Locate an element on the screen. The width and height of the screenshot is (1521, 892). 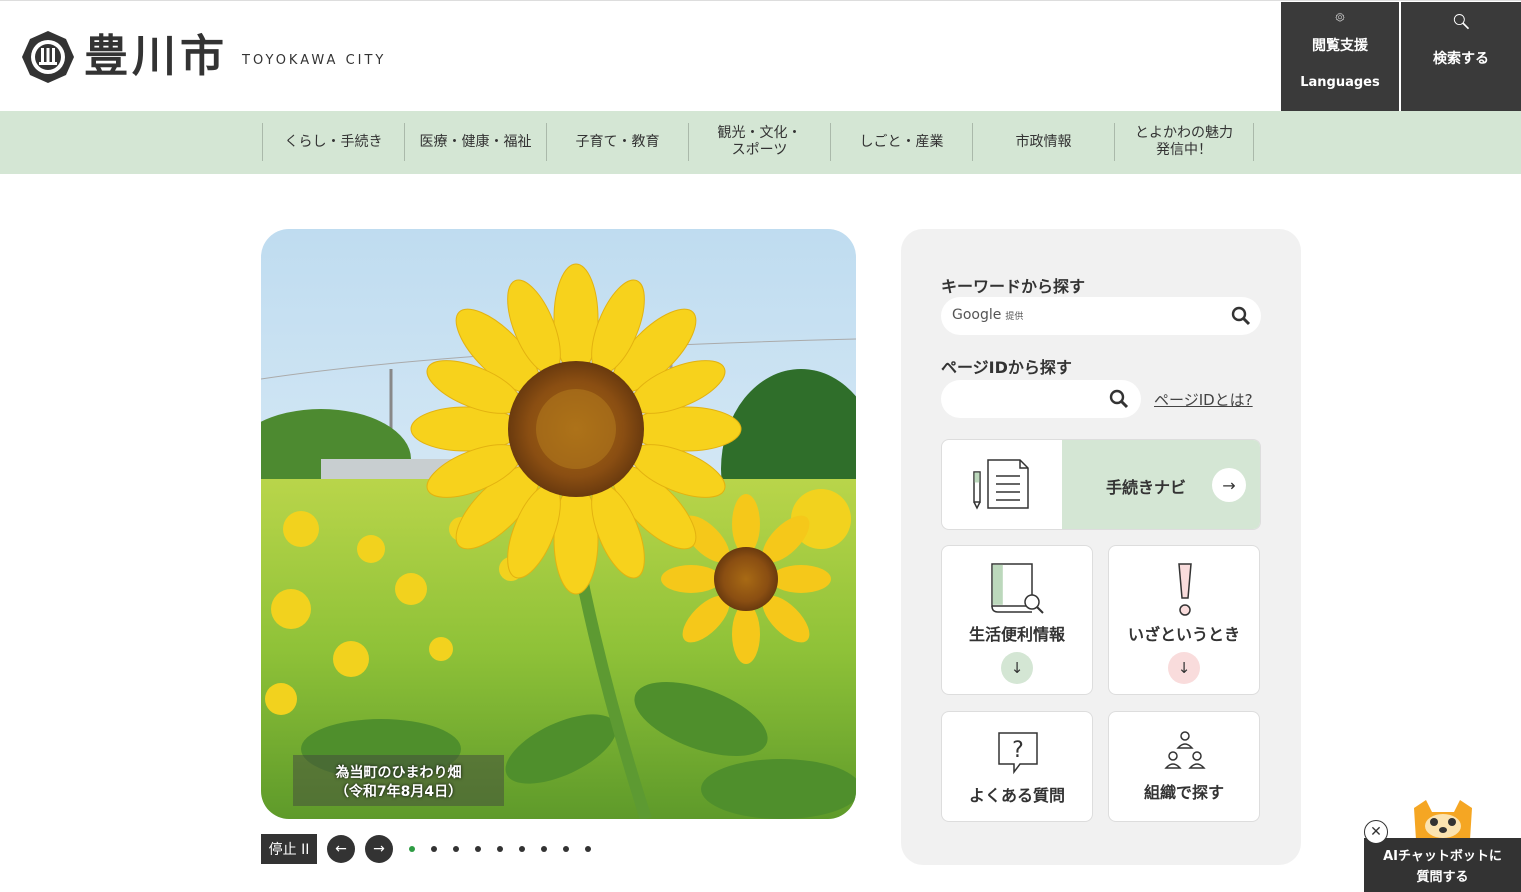
google-text: Google is located at coordinates (977, 315).